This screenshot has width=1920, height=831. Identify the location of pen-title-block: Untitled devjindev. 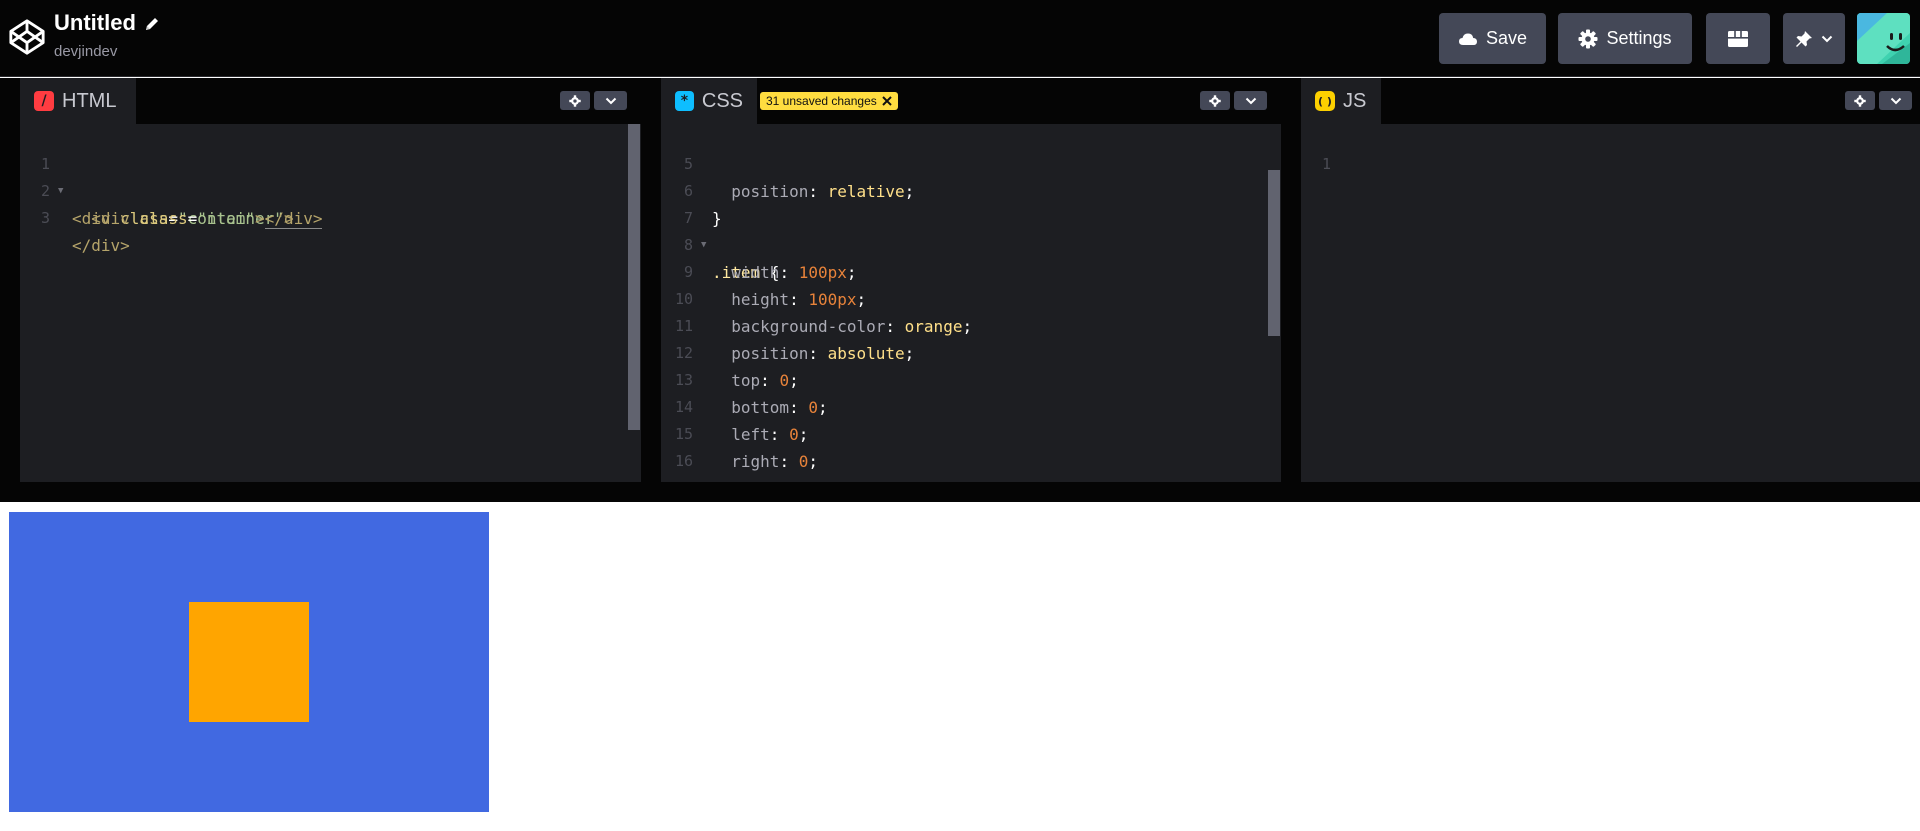
(107, 35).